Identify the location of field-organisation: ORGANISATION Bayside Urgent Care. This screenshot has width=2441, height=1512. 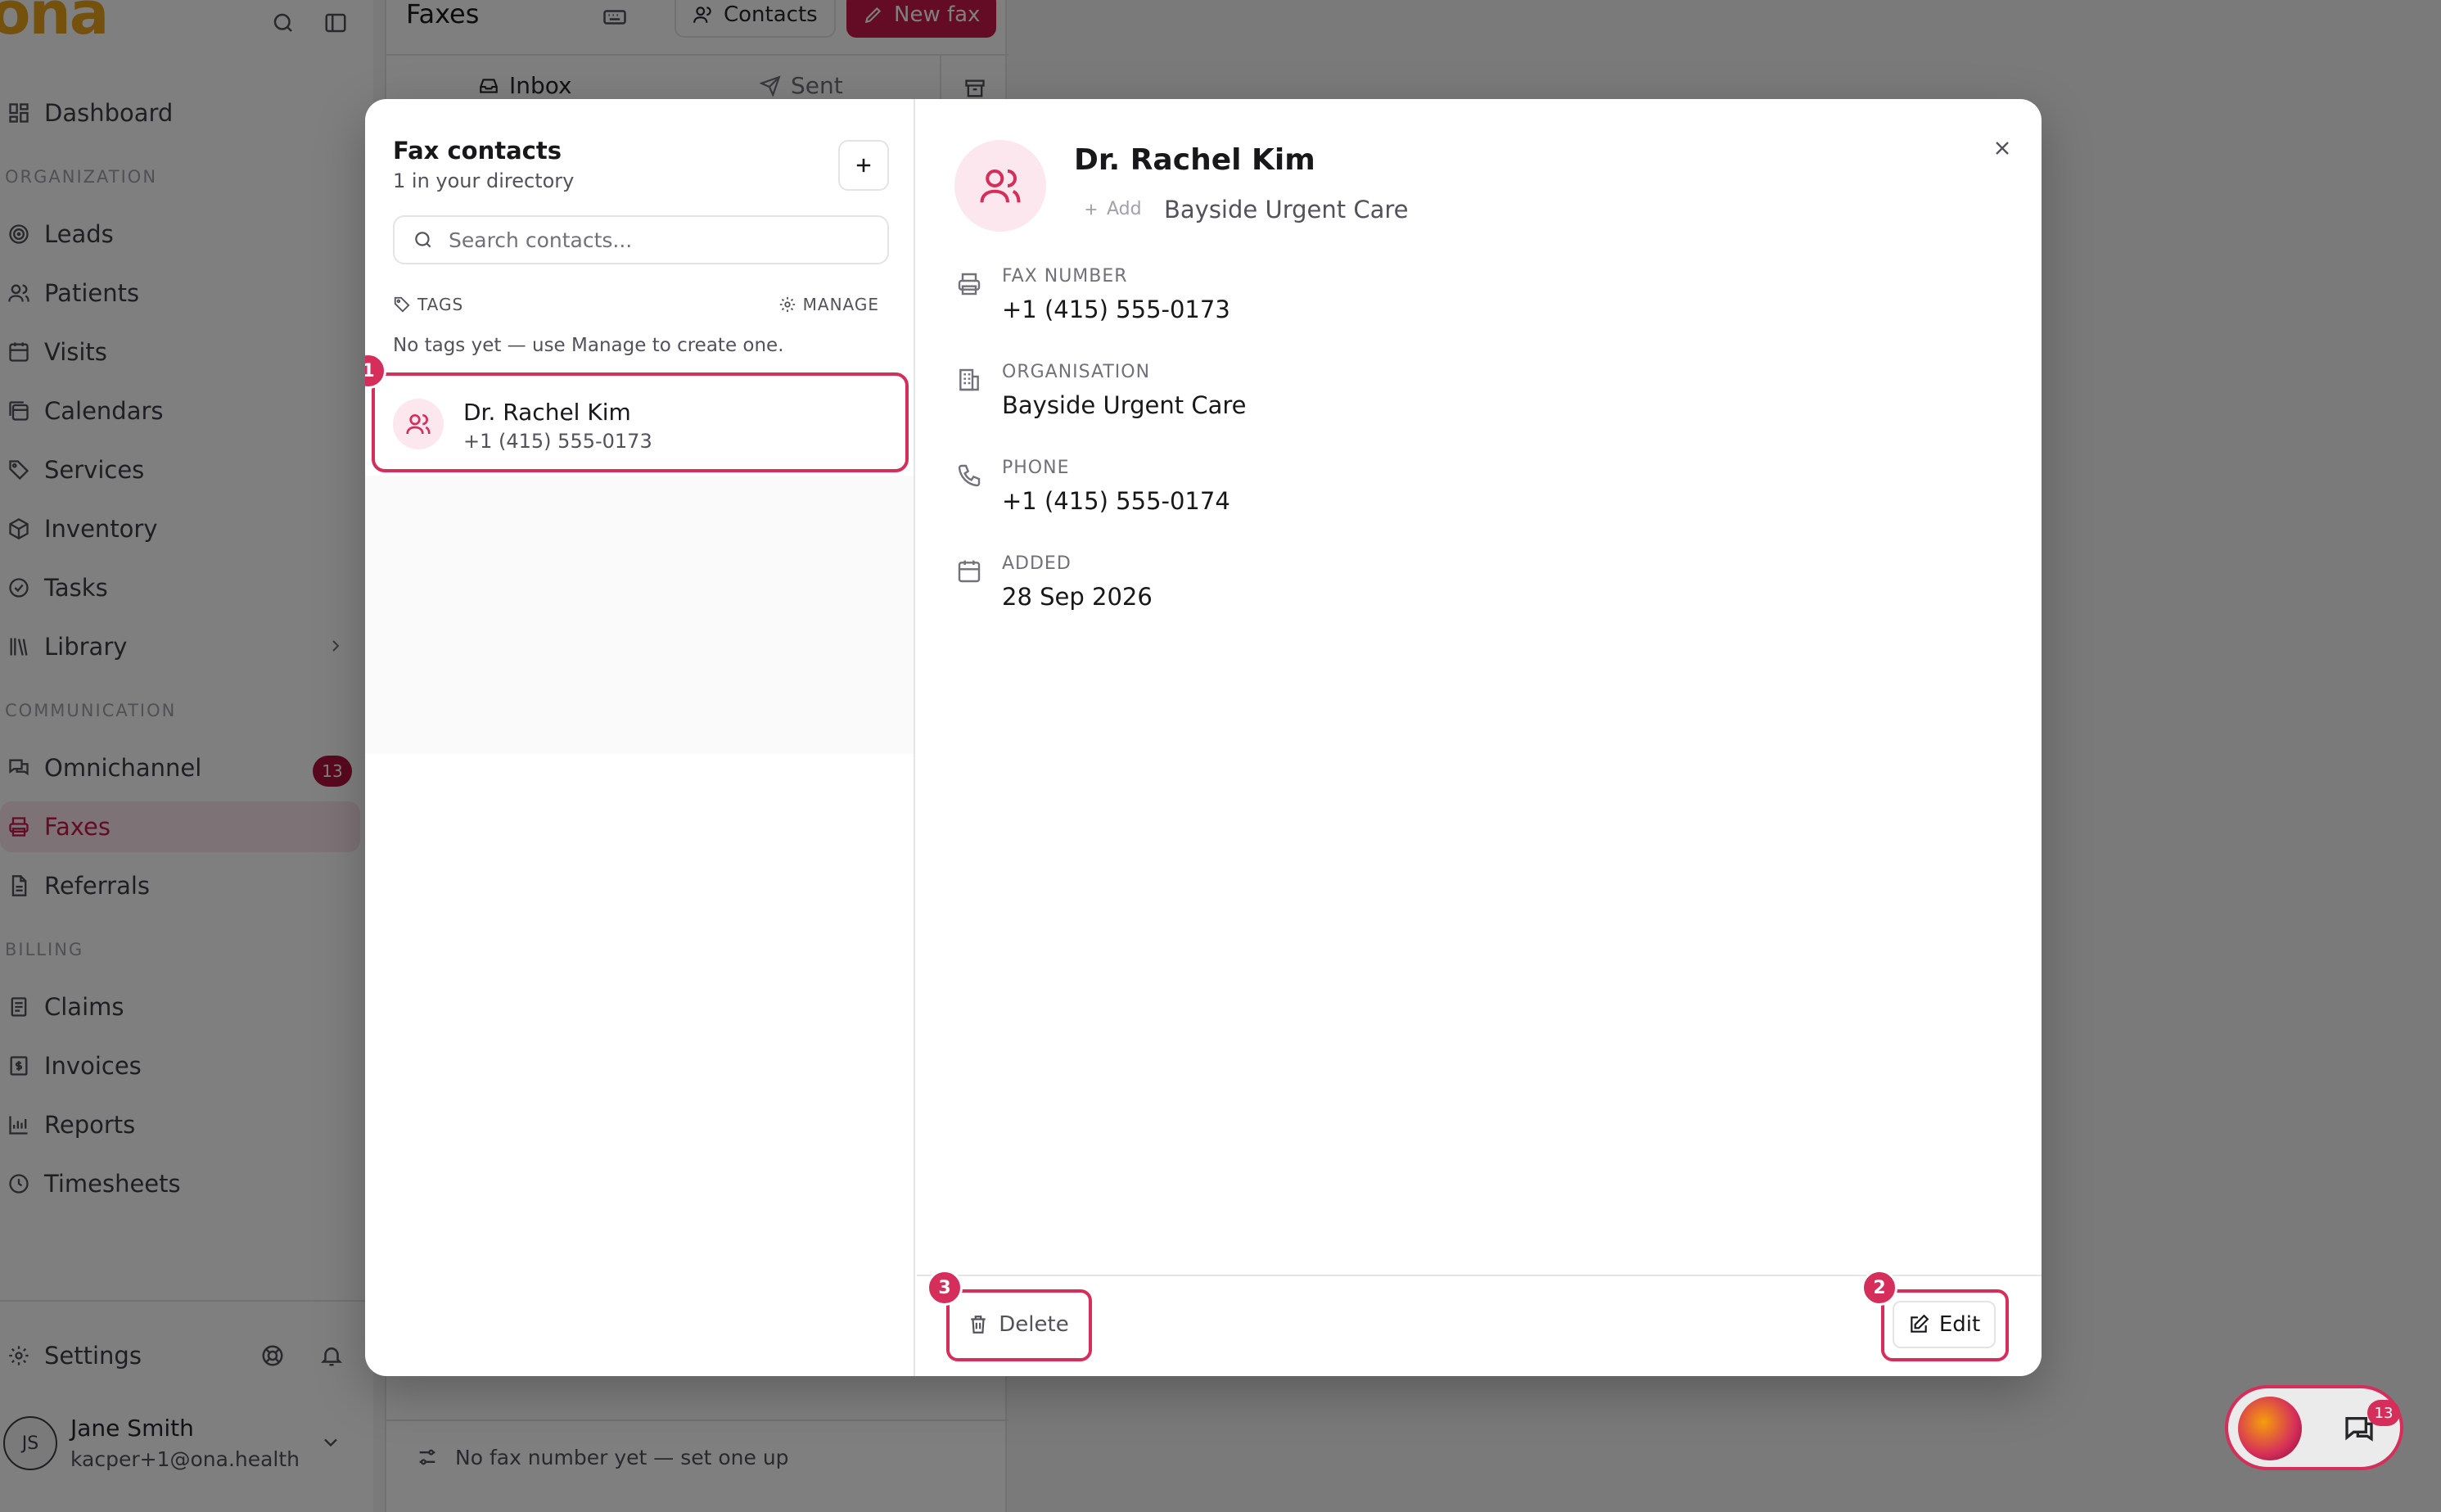
(1445, 403).